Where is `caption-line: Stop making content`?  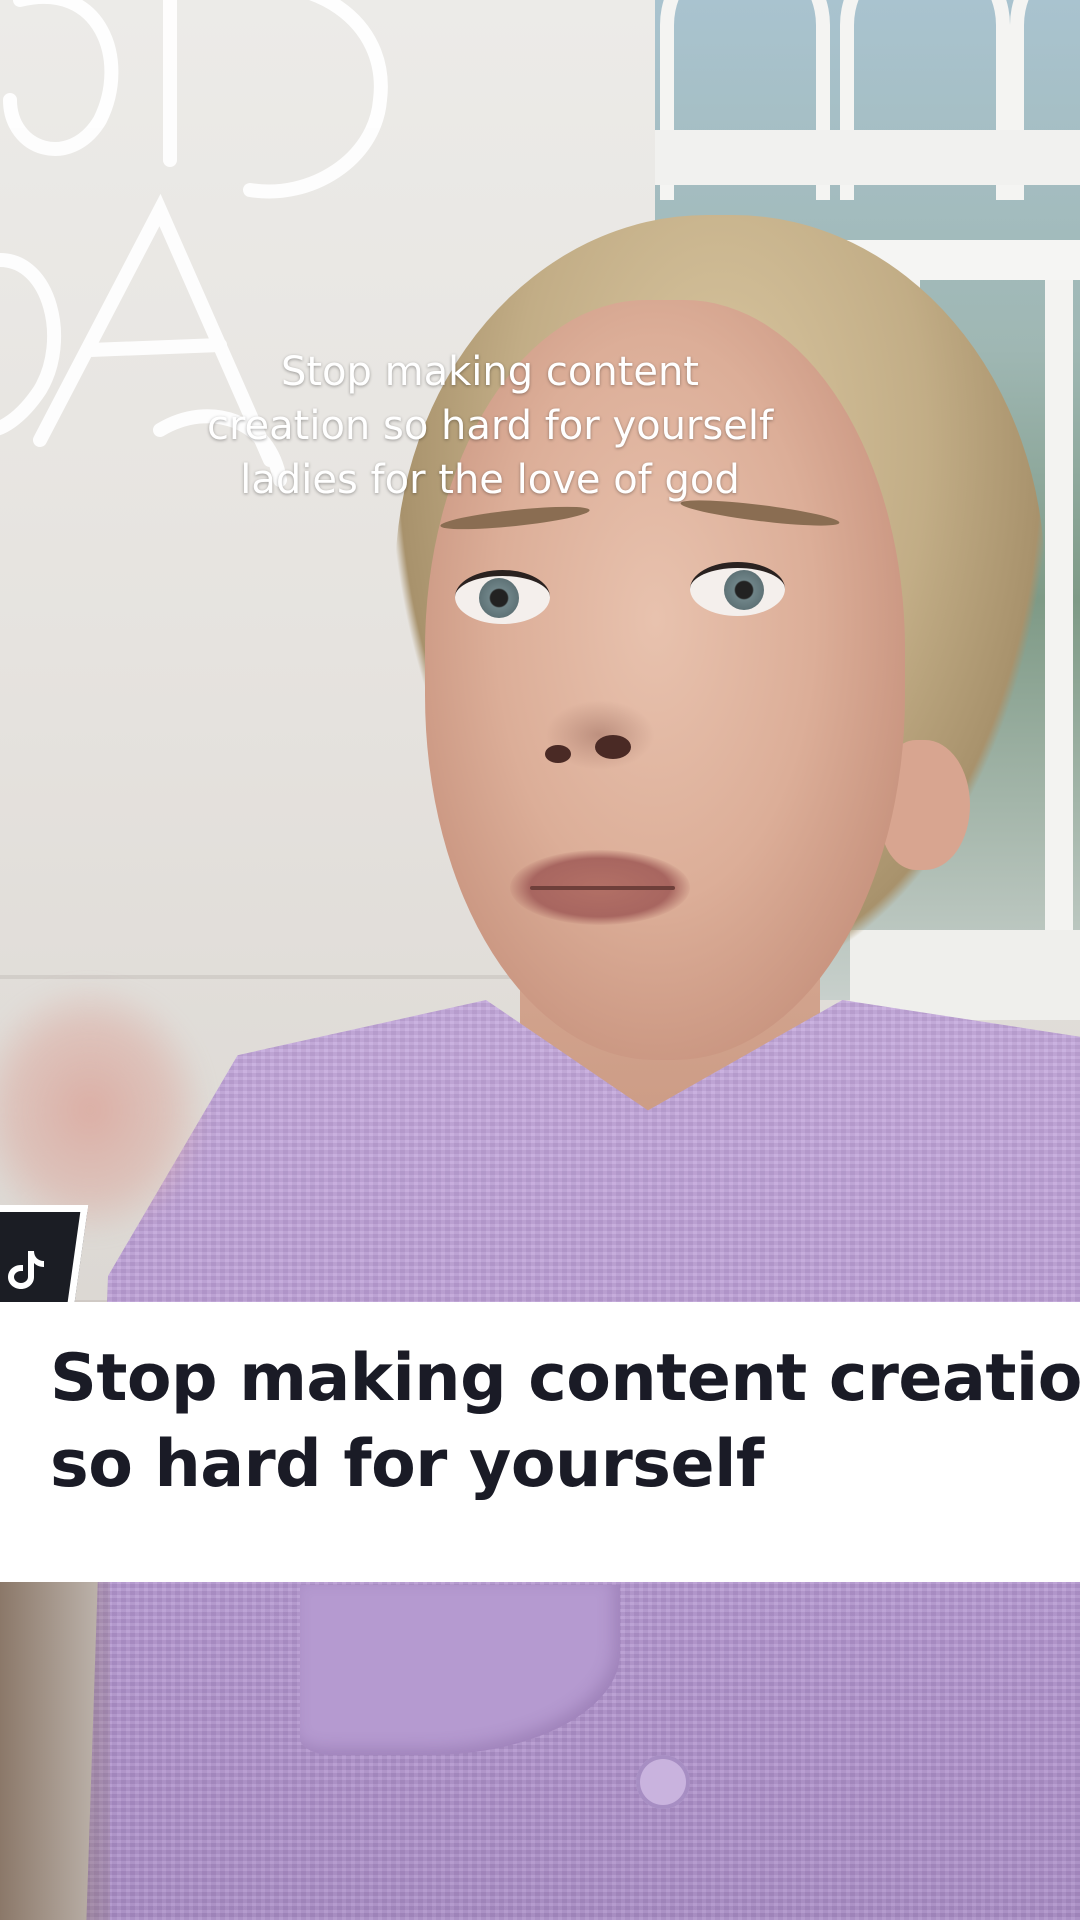
caption-line: Stop making content is located at coordinates (489, 372).